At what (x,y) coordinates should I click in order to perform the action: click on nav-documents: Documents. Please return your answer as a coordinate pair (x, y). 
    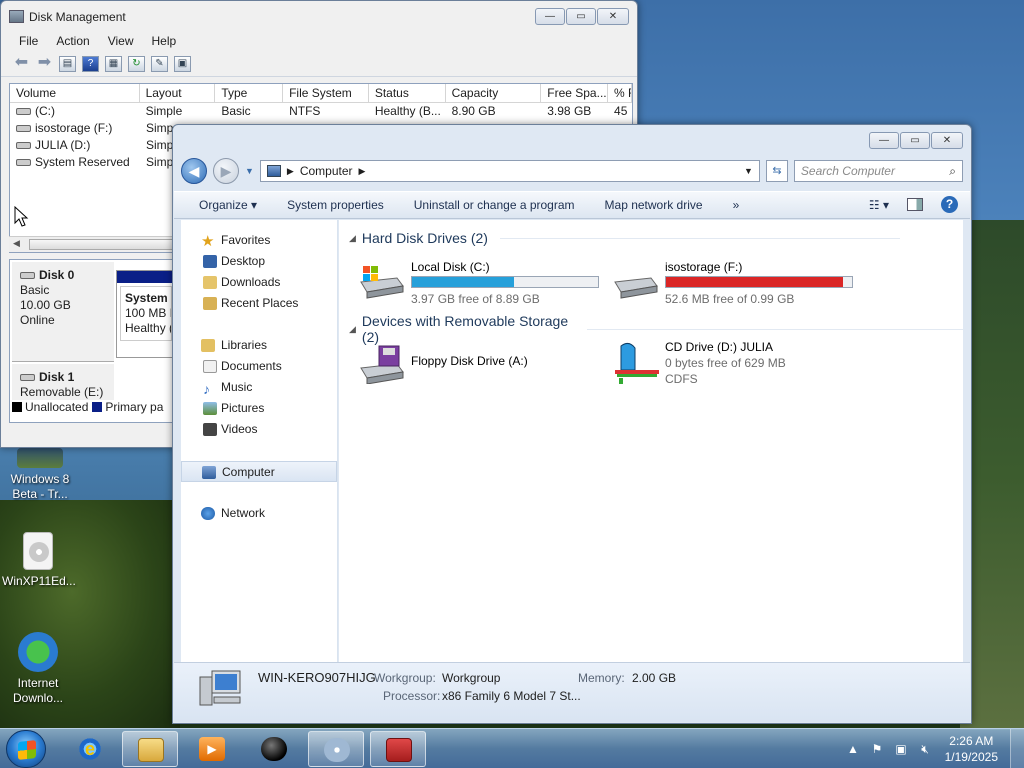
    Looking at the image, I should click on (259, 366).